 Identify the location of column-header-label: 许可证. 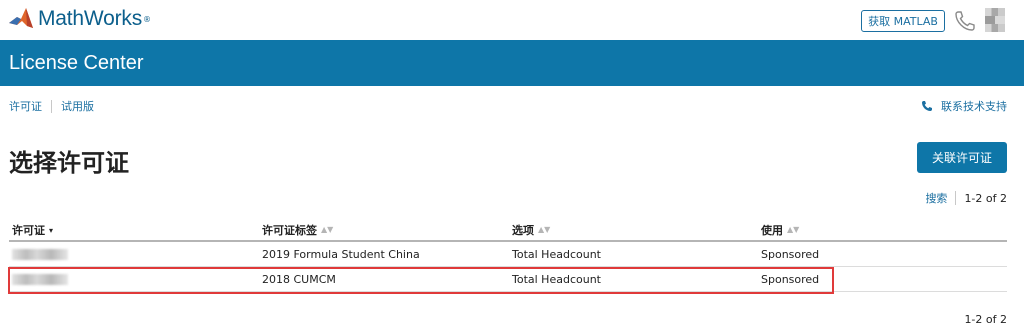
(28, 230).